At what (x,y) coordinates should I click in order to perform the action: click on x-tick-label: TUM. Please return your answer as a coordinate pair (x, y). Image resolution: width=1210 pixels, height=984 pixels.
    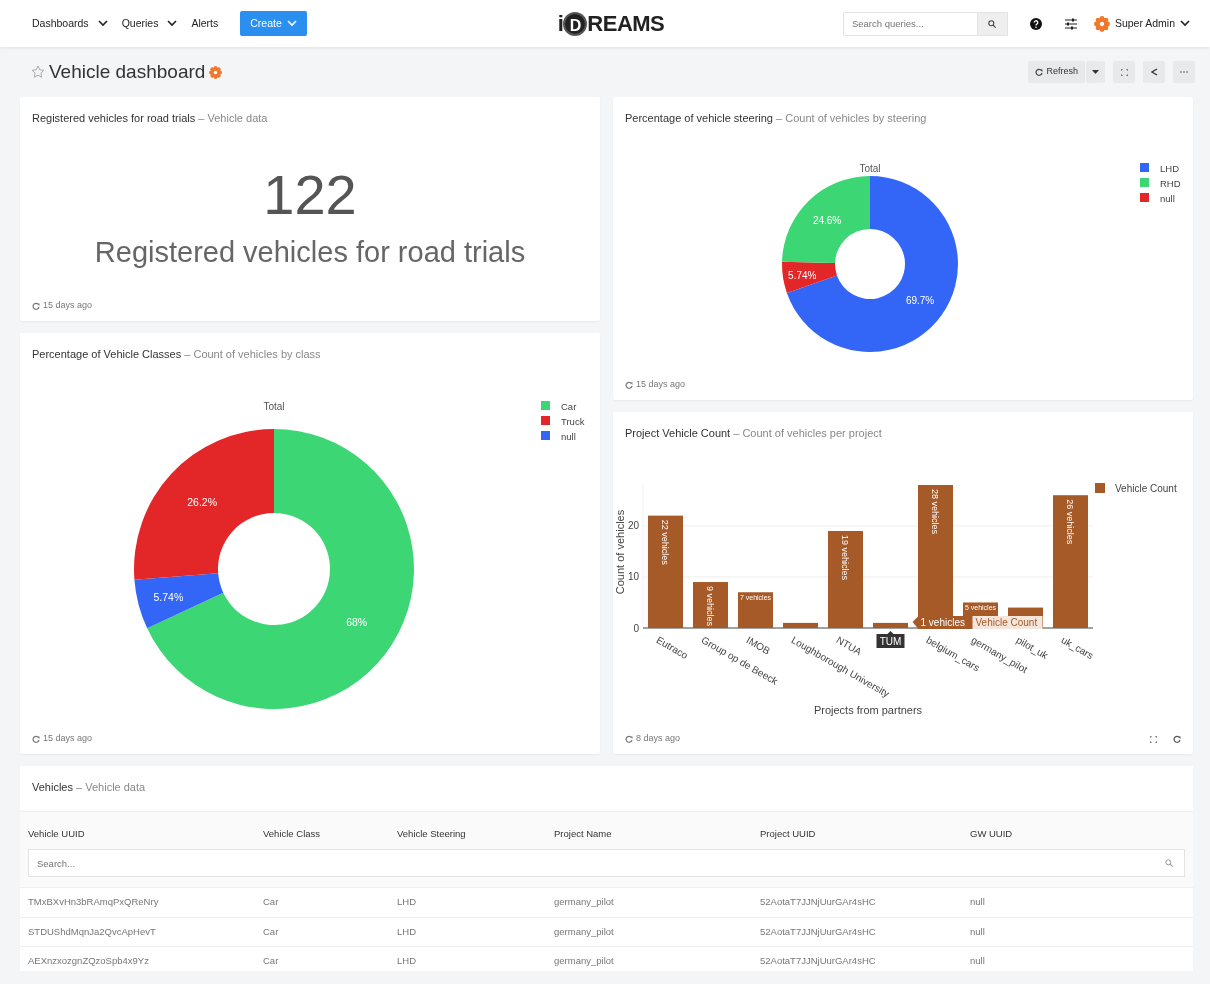
    Looking at the image, I should click on (890, 641).